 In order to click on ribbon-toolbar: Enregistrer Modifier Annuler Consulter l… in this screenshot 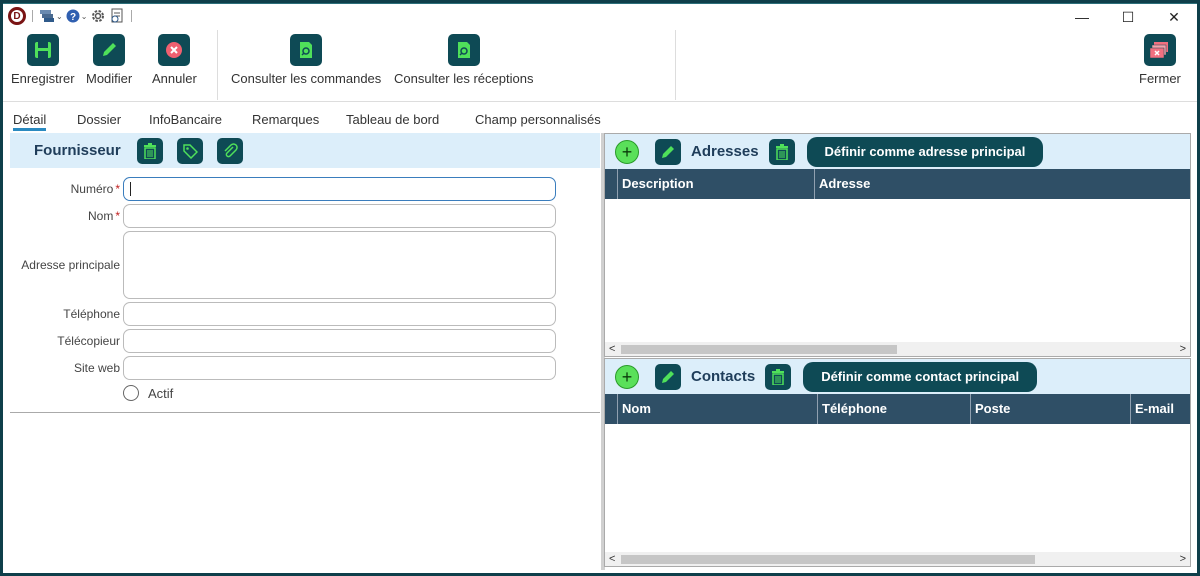, I will do `click(600, 66)`.